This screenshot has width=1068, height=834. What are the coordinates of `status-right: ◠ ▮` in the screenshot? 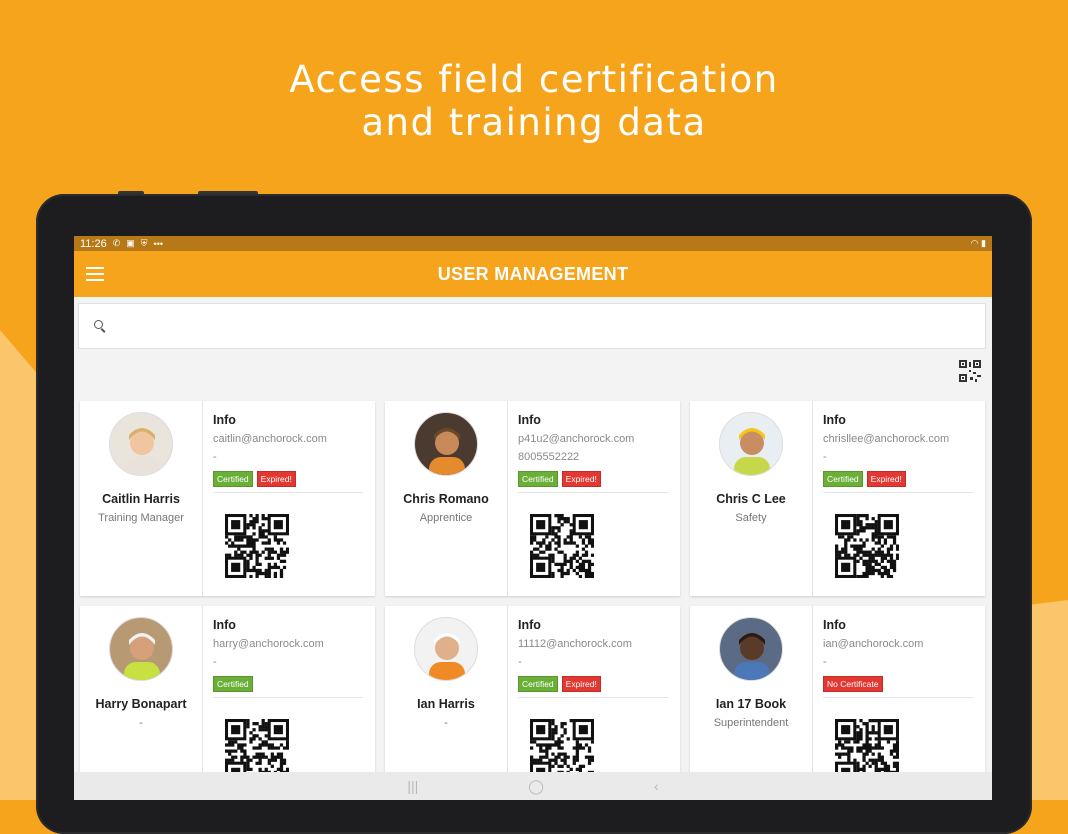 It's located at (978, 243).